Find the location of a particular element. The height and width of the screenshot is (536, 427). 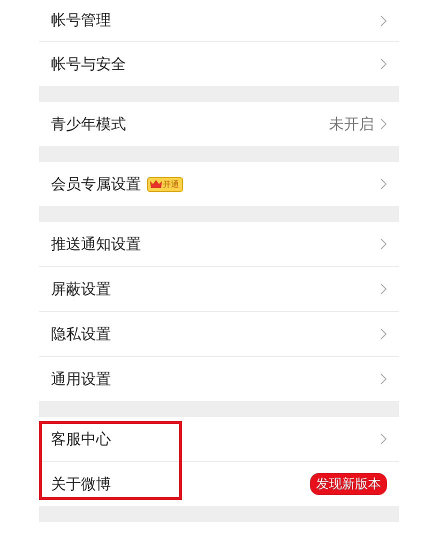

vip-badge: 开通 is located at coordinates (165, 184).